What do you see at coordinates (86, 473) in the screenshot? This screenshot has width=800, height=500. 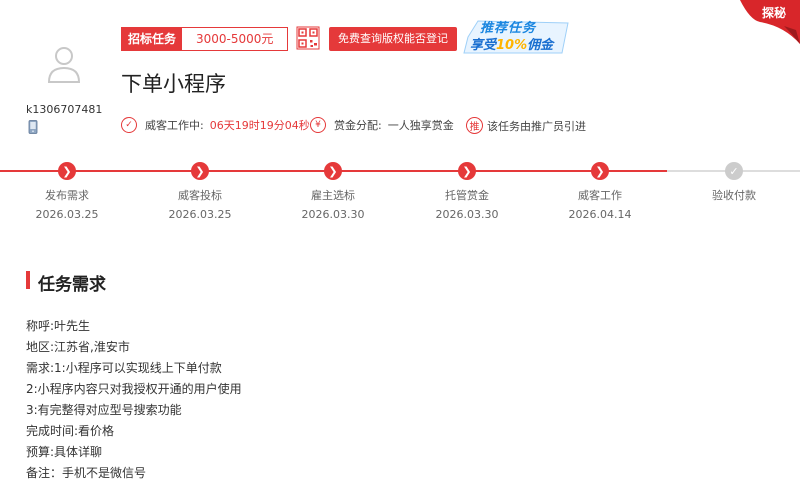 I see `requirement-line: 备注：手机不是微信号` at bounding box center [86, 473].